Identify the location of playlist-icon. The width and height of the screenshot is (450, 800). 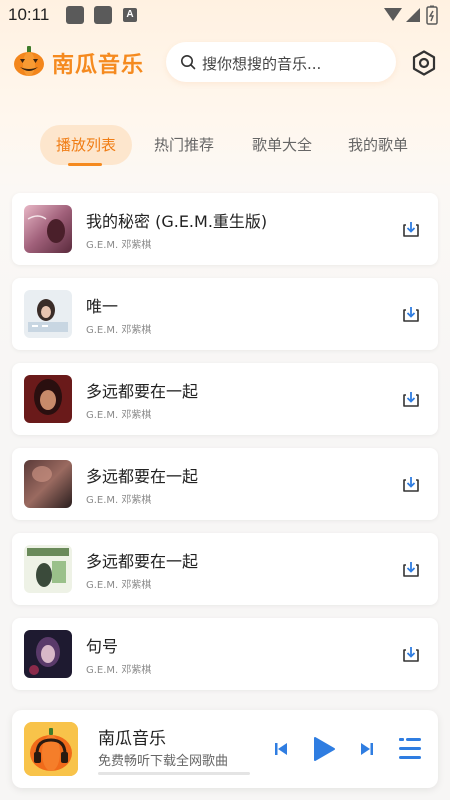
(410, 749).